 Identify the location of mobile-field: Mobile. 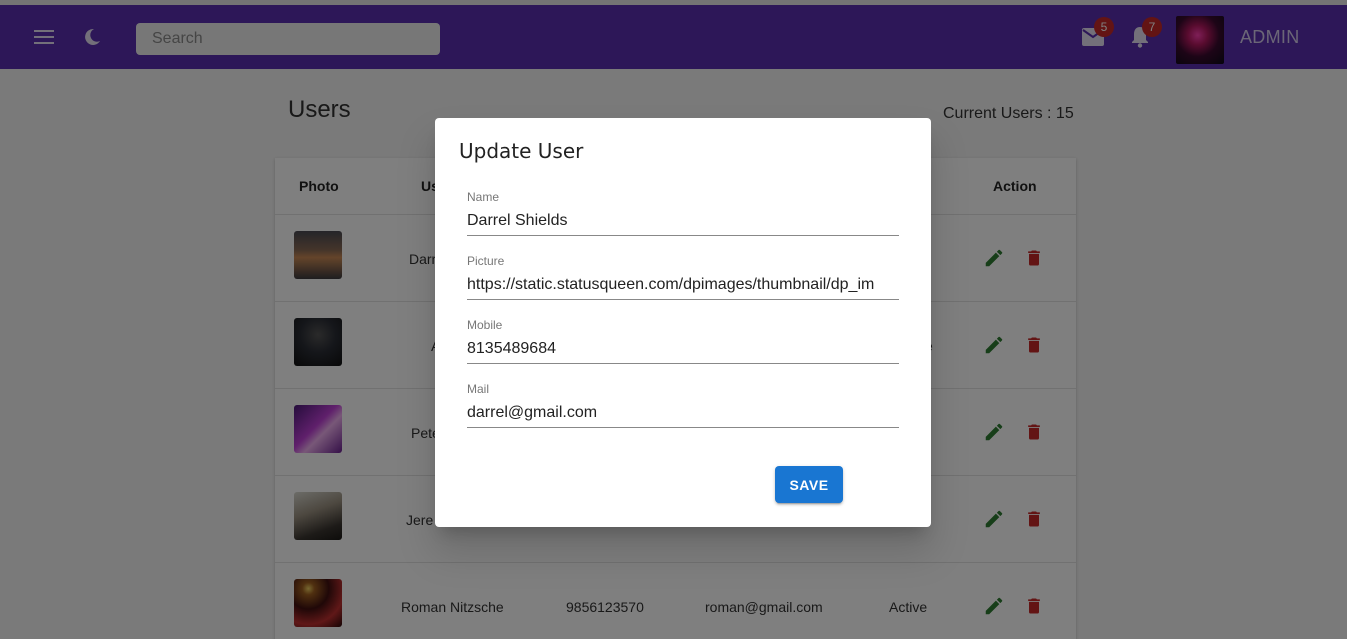
(683, 346).